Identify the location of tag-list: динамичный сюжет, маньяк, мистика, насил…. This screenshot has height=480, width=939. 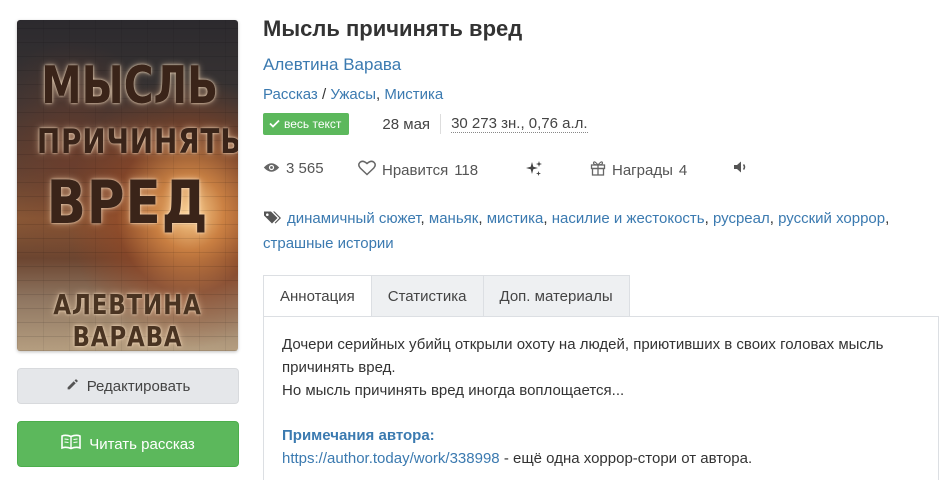
(576, 230).